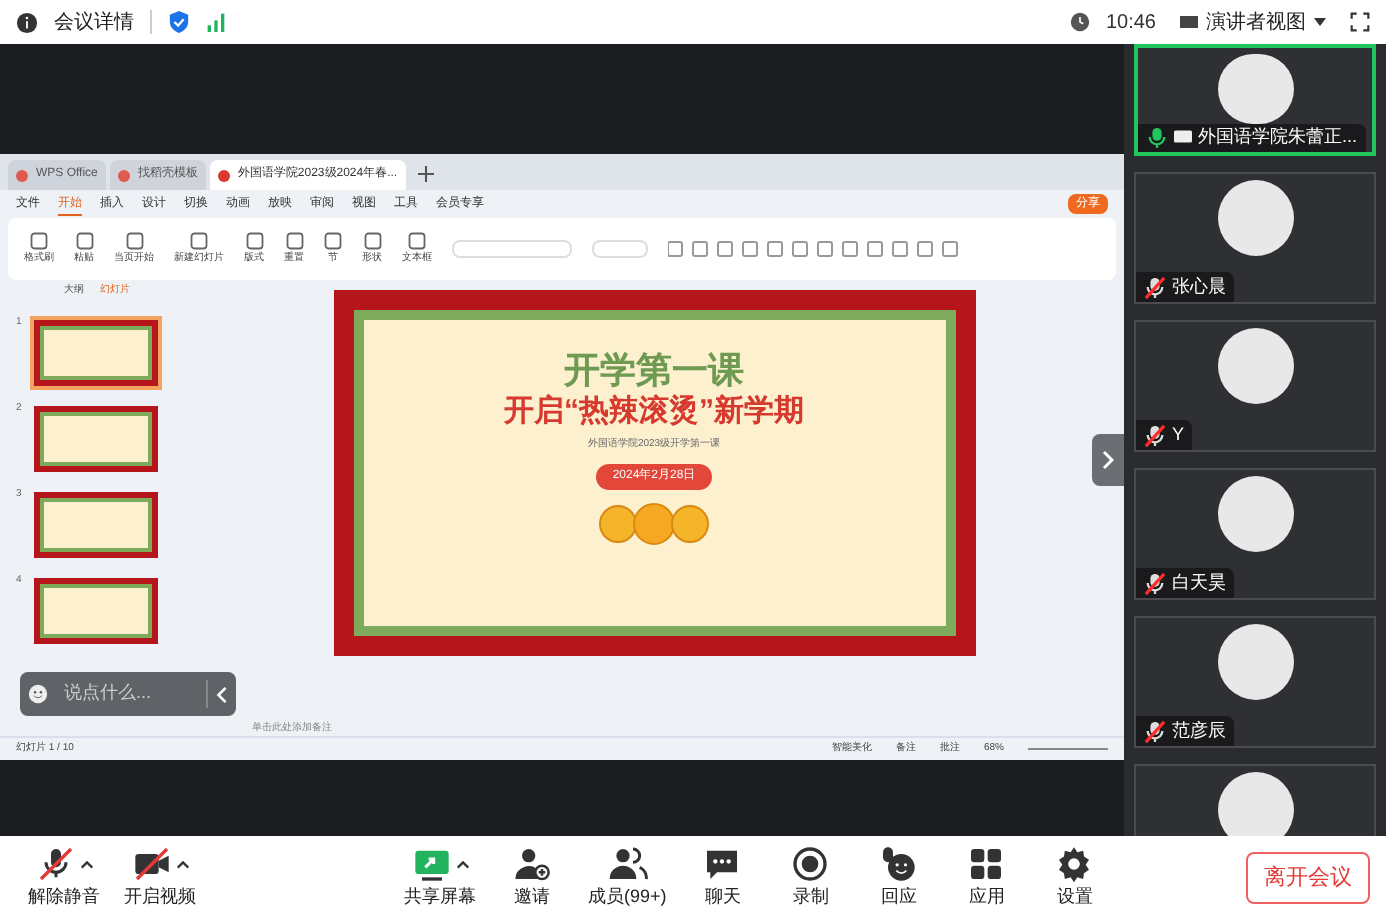 The height and width of the screenshot is (920, 1386). What do you see at coordinates (654, 370) in the screenshot?
I see `slide-title: 开学第一课` at bounding box center [654, 370].